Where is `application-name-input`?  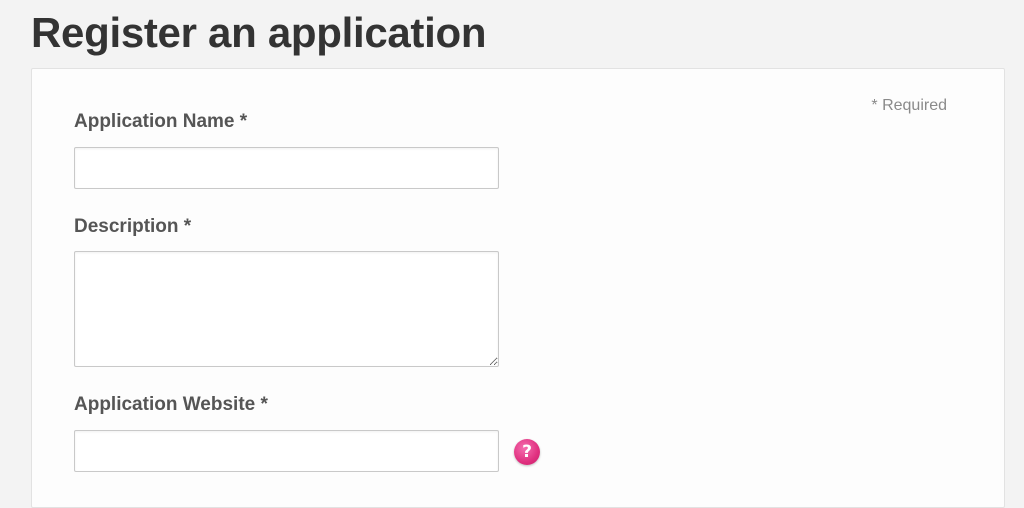 application-name-input is located at coordinates (286, 168).